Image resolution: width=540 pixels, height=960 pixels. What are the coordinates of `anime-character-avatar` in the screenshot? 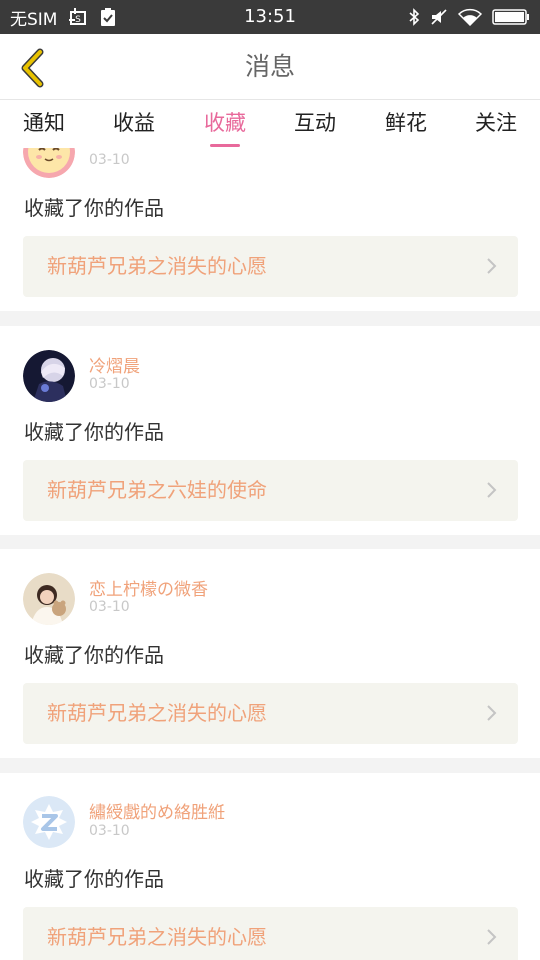 It's located at (49, 376).